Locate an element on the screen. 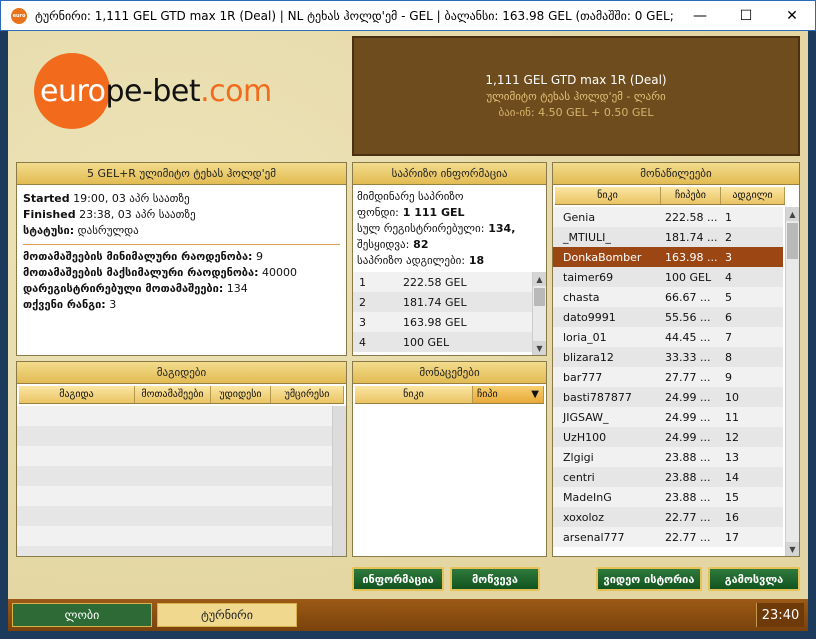 This screenshot has height=639, width=816. participant-row: UzH100 24.99 ... 12 is located at coordinates (668, 437).